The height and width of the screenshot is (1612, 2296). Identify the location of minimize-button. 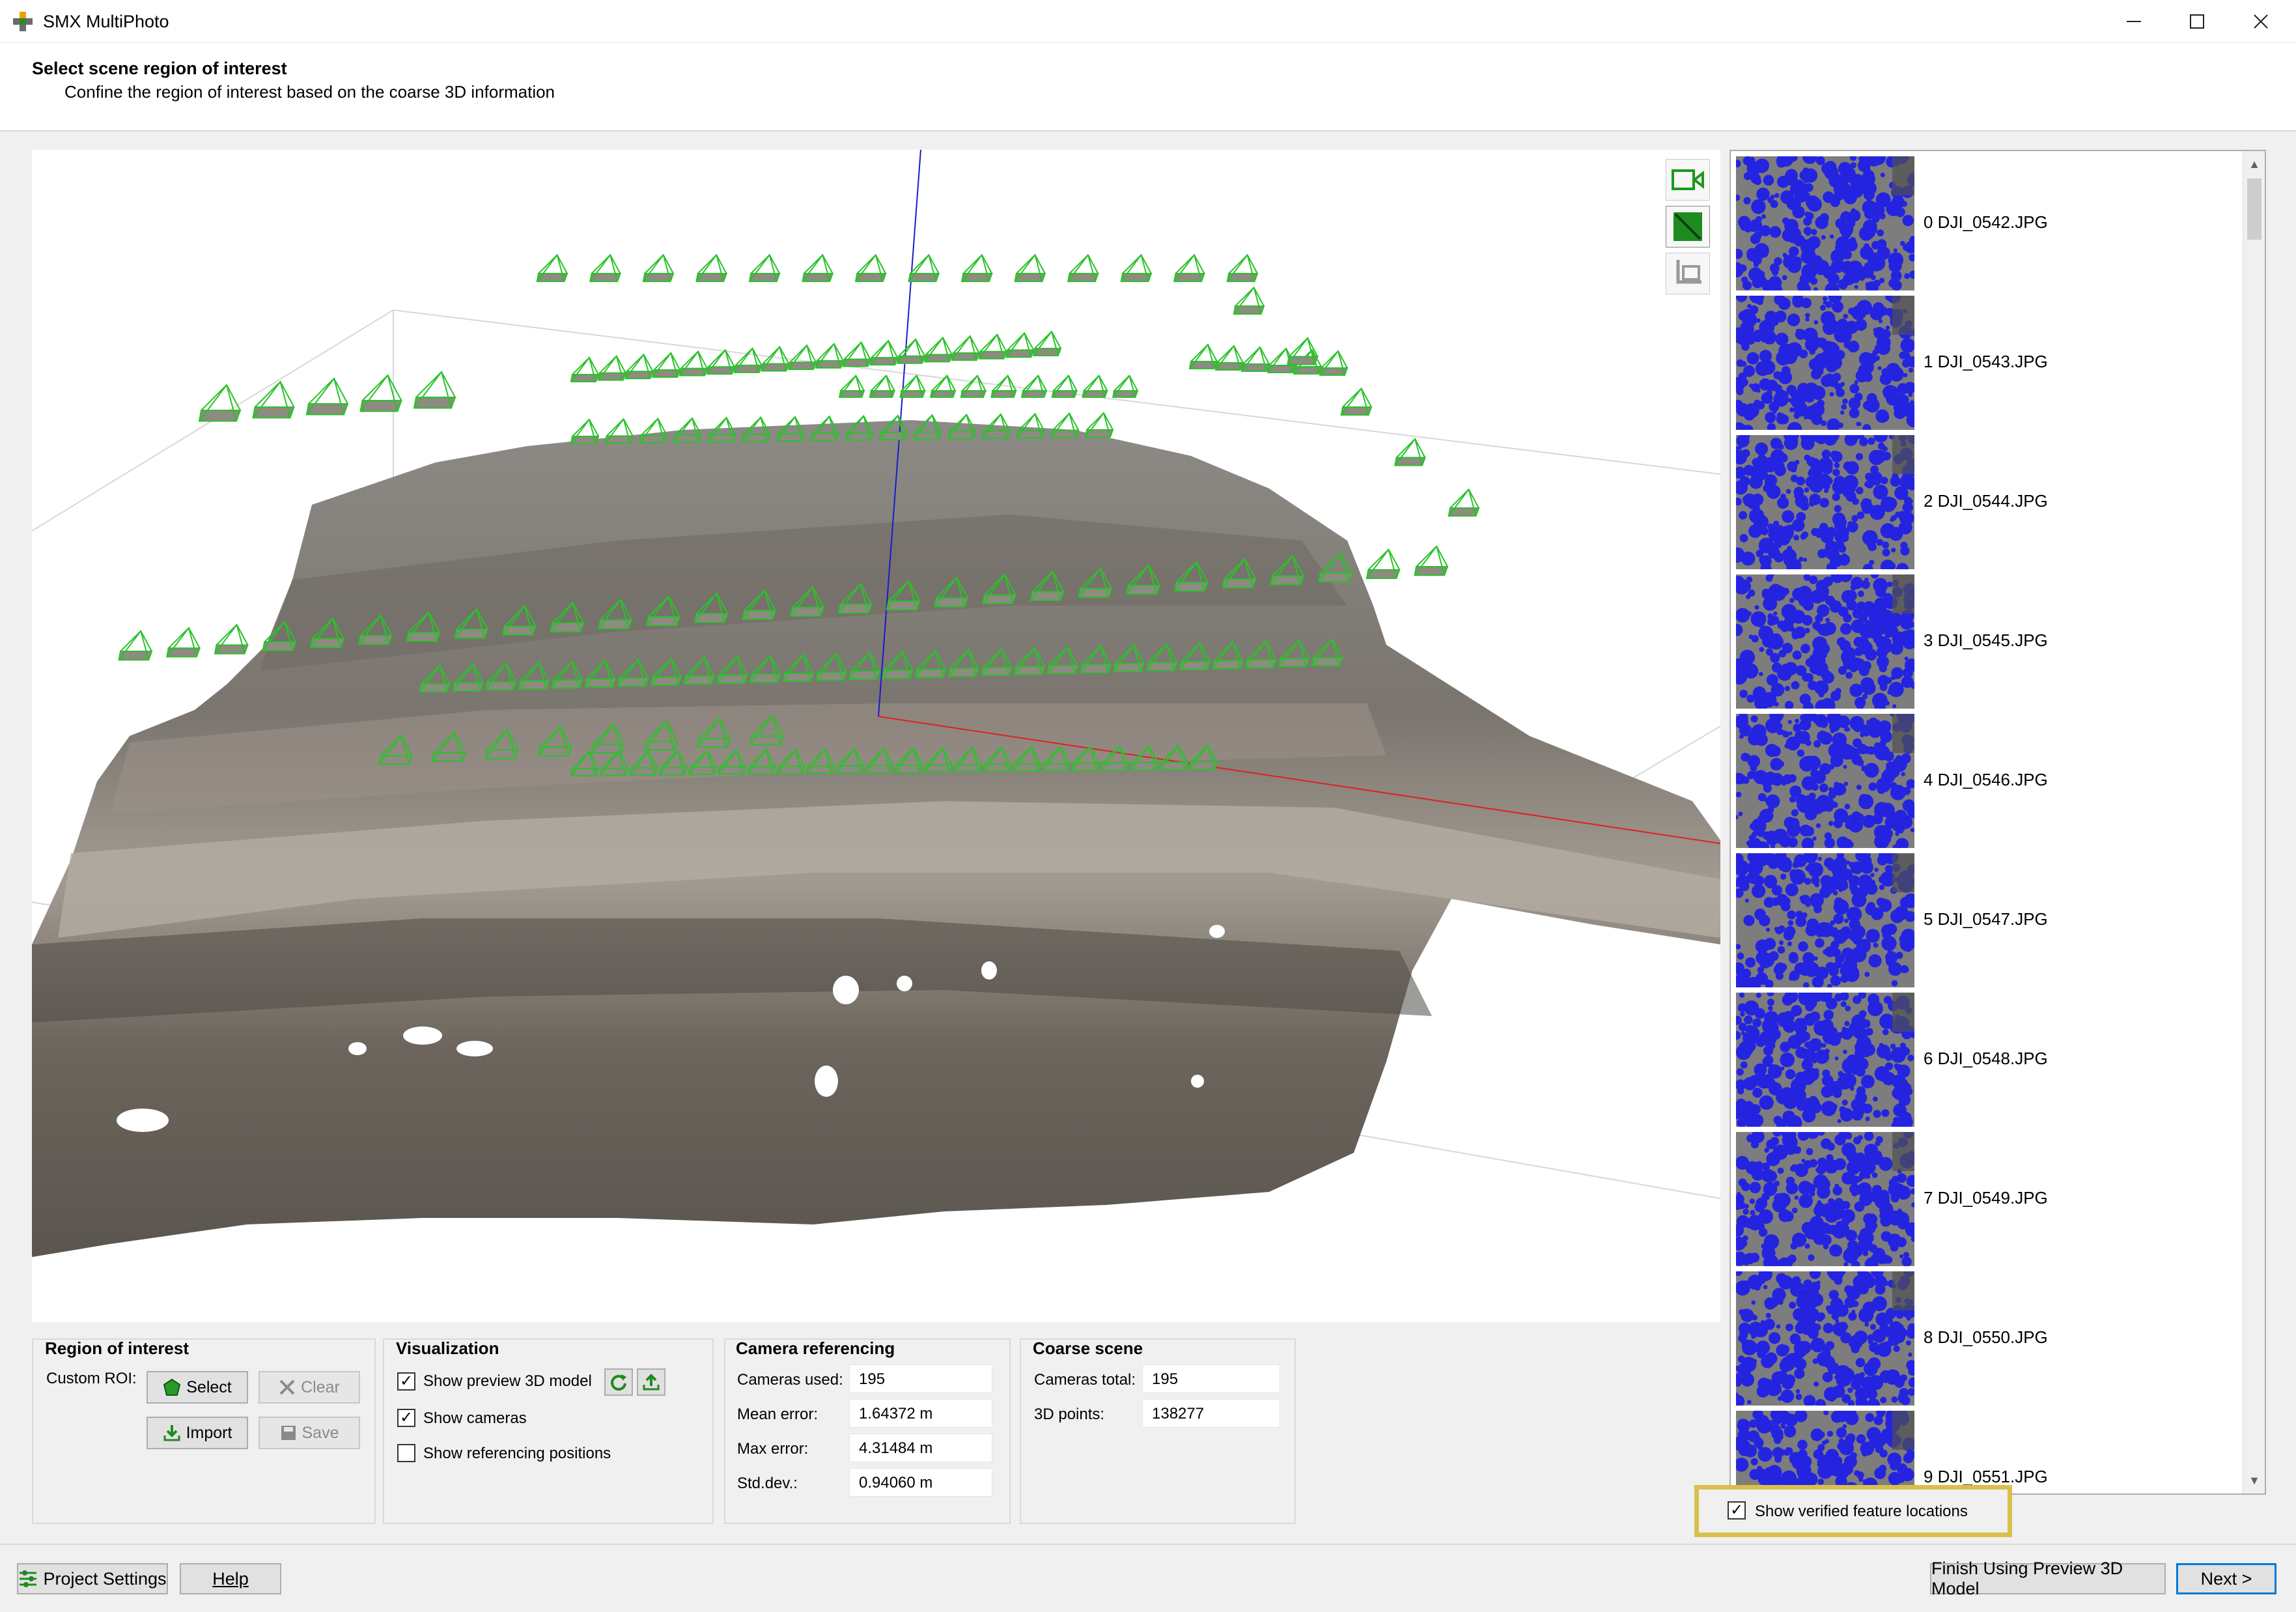
(2134, 21).